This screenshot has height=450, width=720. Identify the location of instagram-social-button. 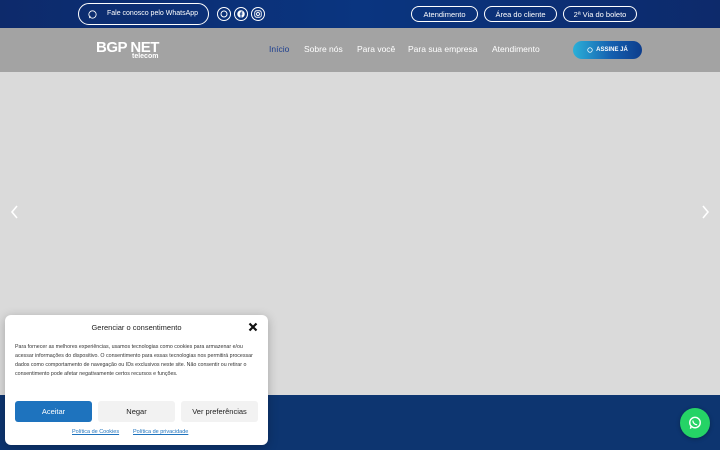
(258, 14).